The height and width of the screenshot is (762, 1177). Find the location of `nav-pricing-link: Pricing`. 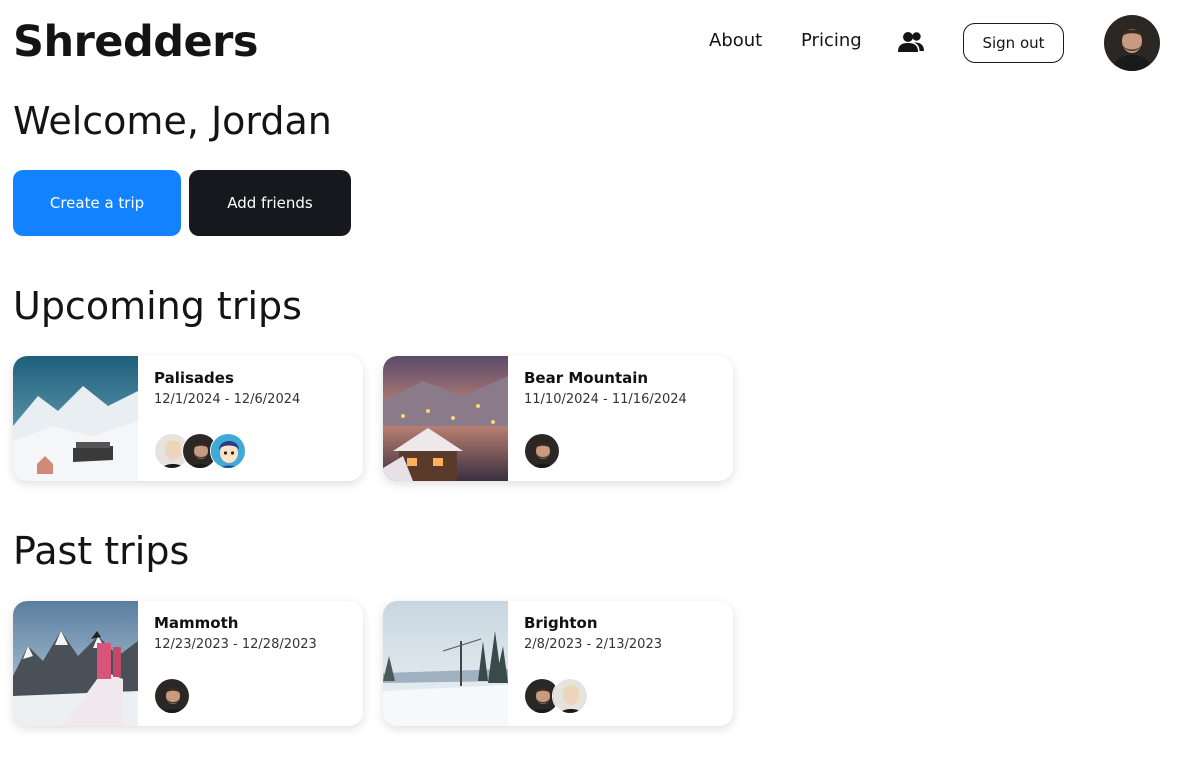

nav-pricing-link: Pricing is located at coordinates (831, 41).